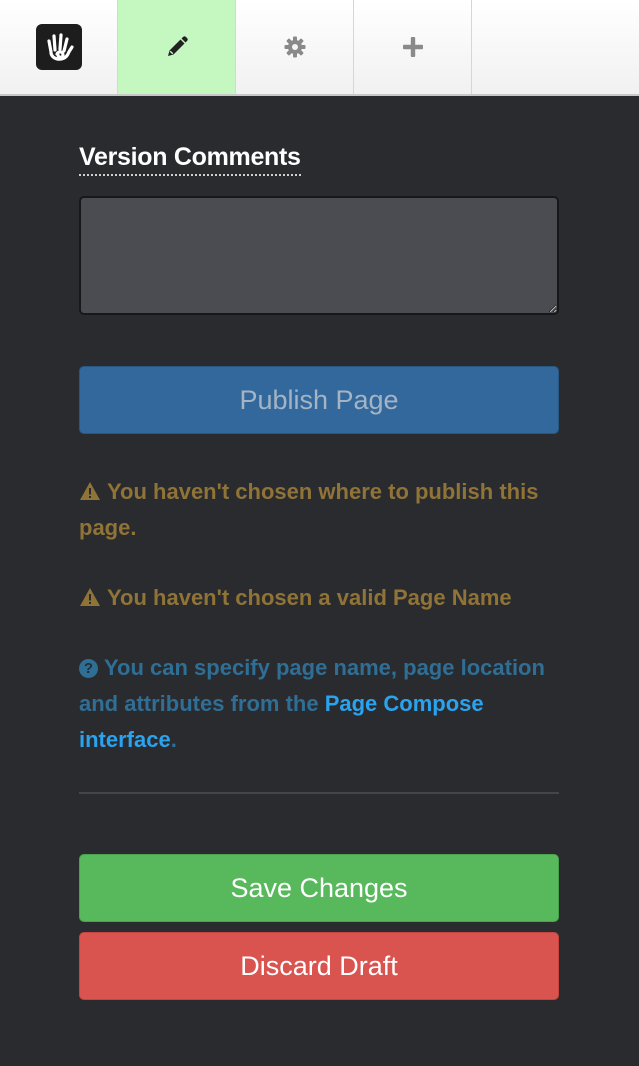 This screenshot has height=1066, width=639. I want to click on add-button, so click(413, 47).